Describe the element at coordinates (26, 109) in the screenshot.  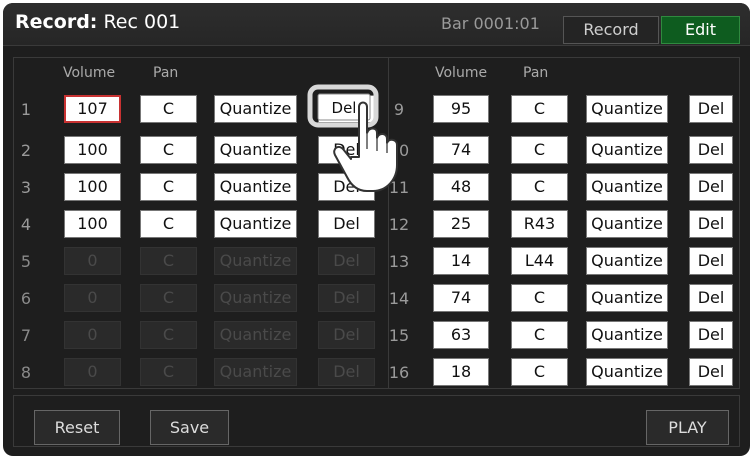
I see `track-number: 1` at that location.